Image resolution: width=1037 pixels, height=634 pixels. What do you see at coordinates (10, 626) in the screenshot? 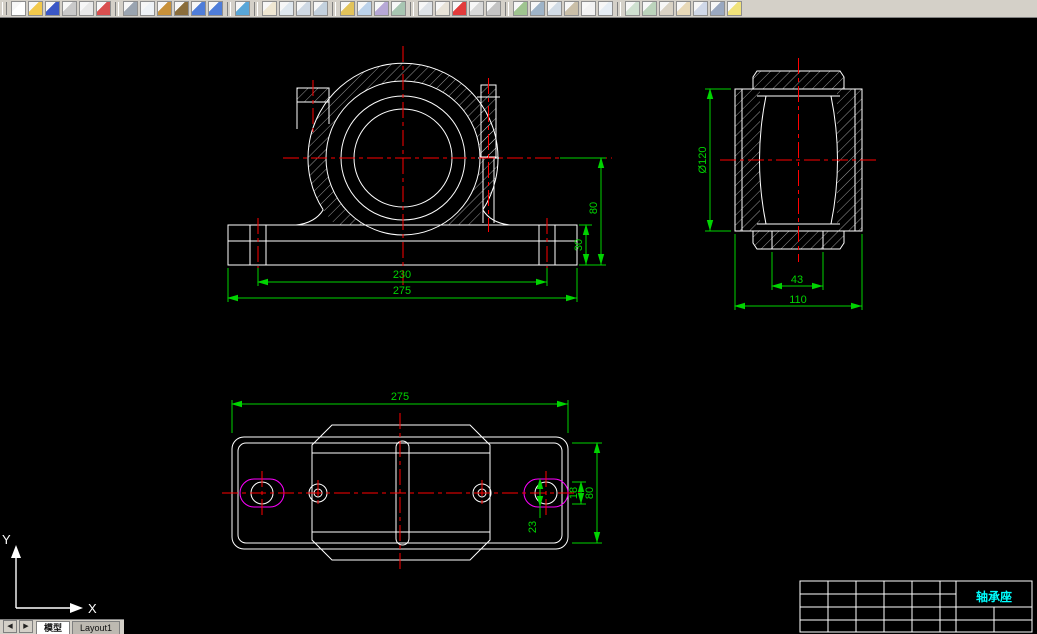
I see `tab-scroll-left-button: ◀` at bounding box center [10, 626].